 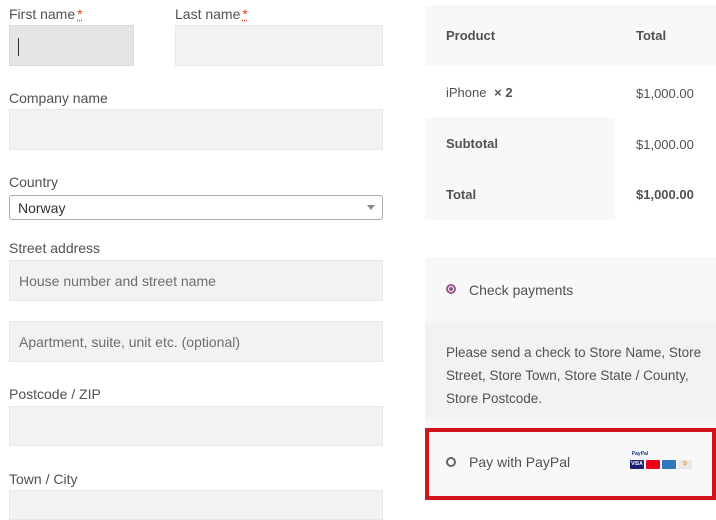 What do you see at coordinates (665, 144) in the screenshot?
I see `subtotal-value: $1,000.00` at bounding box center [665, 144].